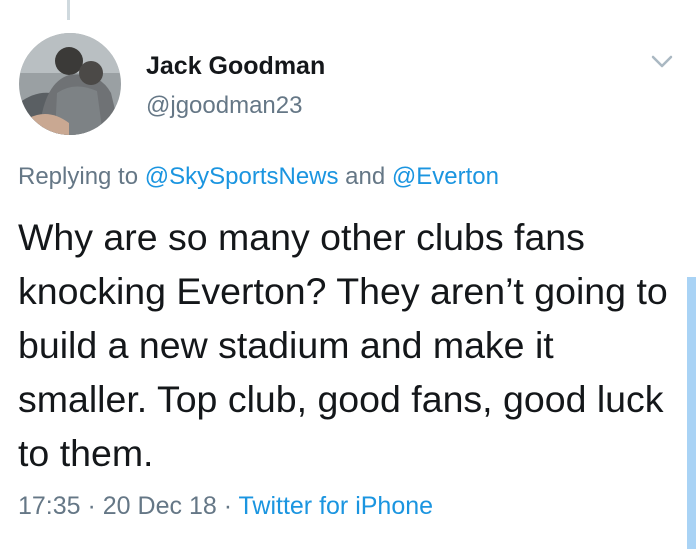  What do you see at coordinates (365, 176) in the screenshot?
I see `replying-to-conjunction: and` at bounding box center [365, 176].